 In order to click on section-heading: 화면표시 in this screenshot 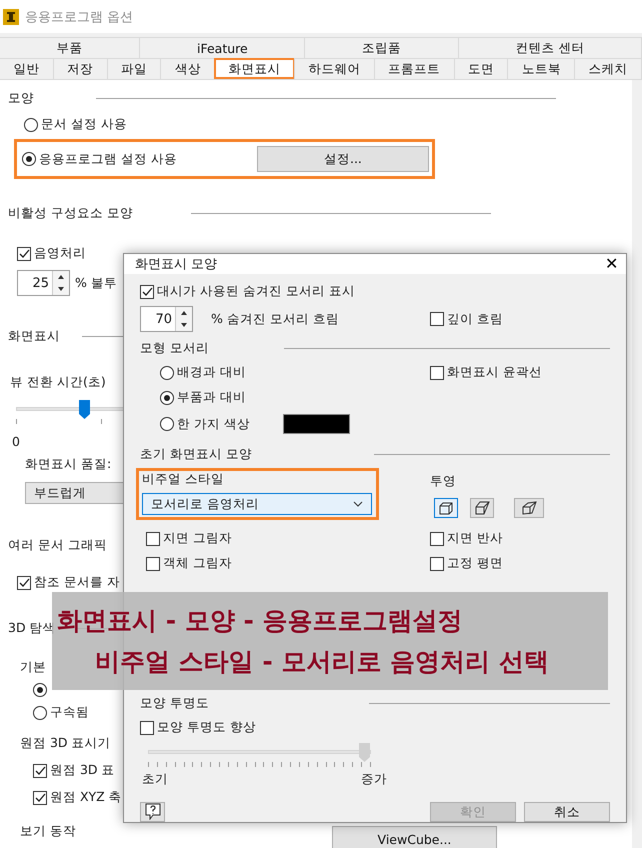, I will do `click(34, 336)`.